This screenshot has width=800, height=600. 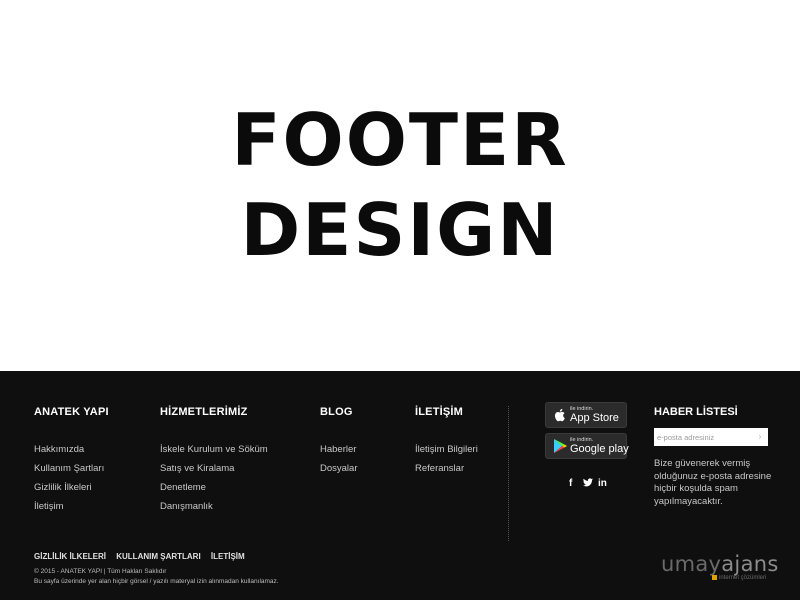 What do you see at coordinates (400, 230) in the screenshot?
I see `hero-title-line2: DESIGN` at bounding box center [400, 230].